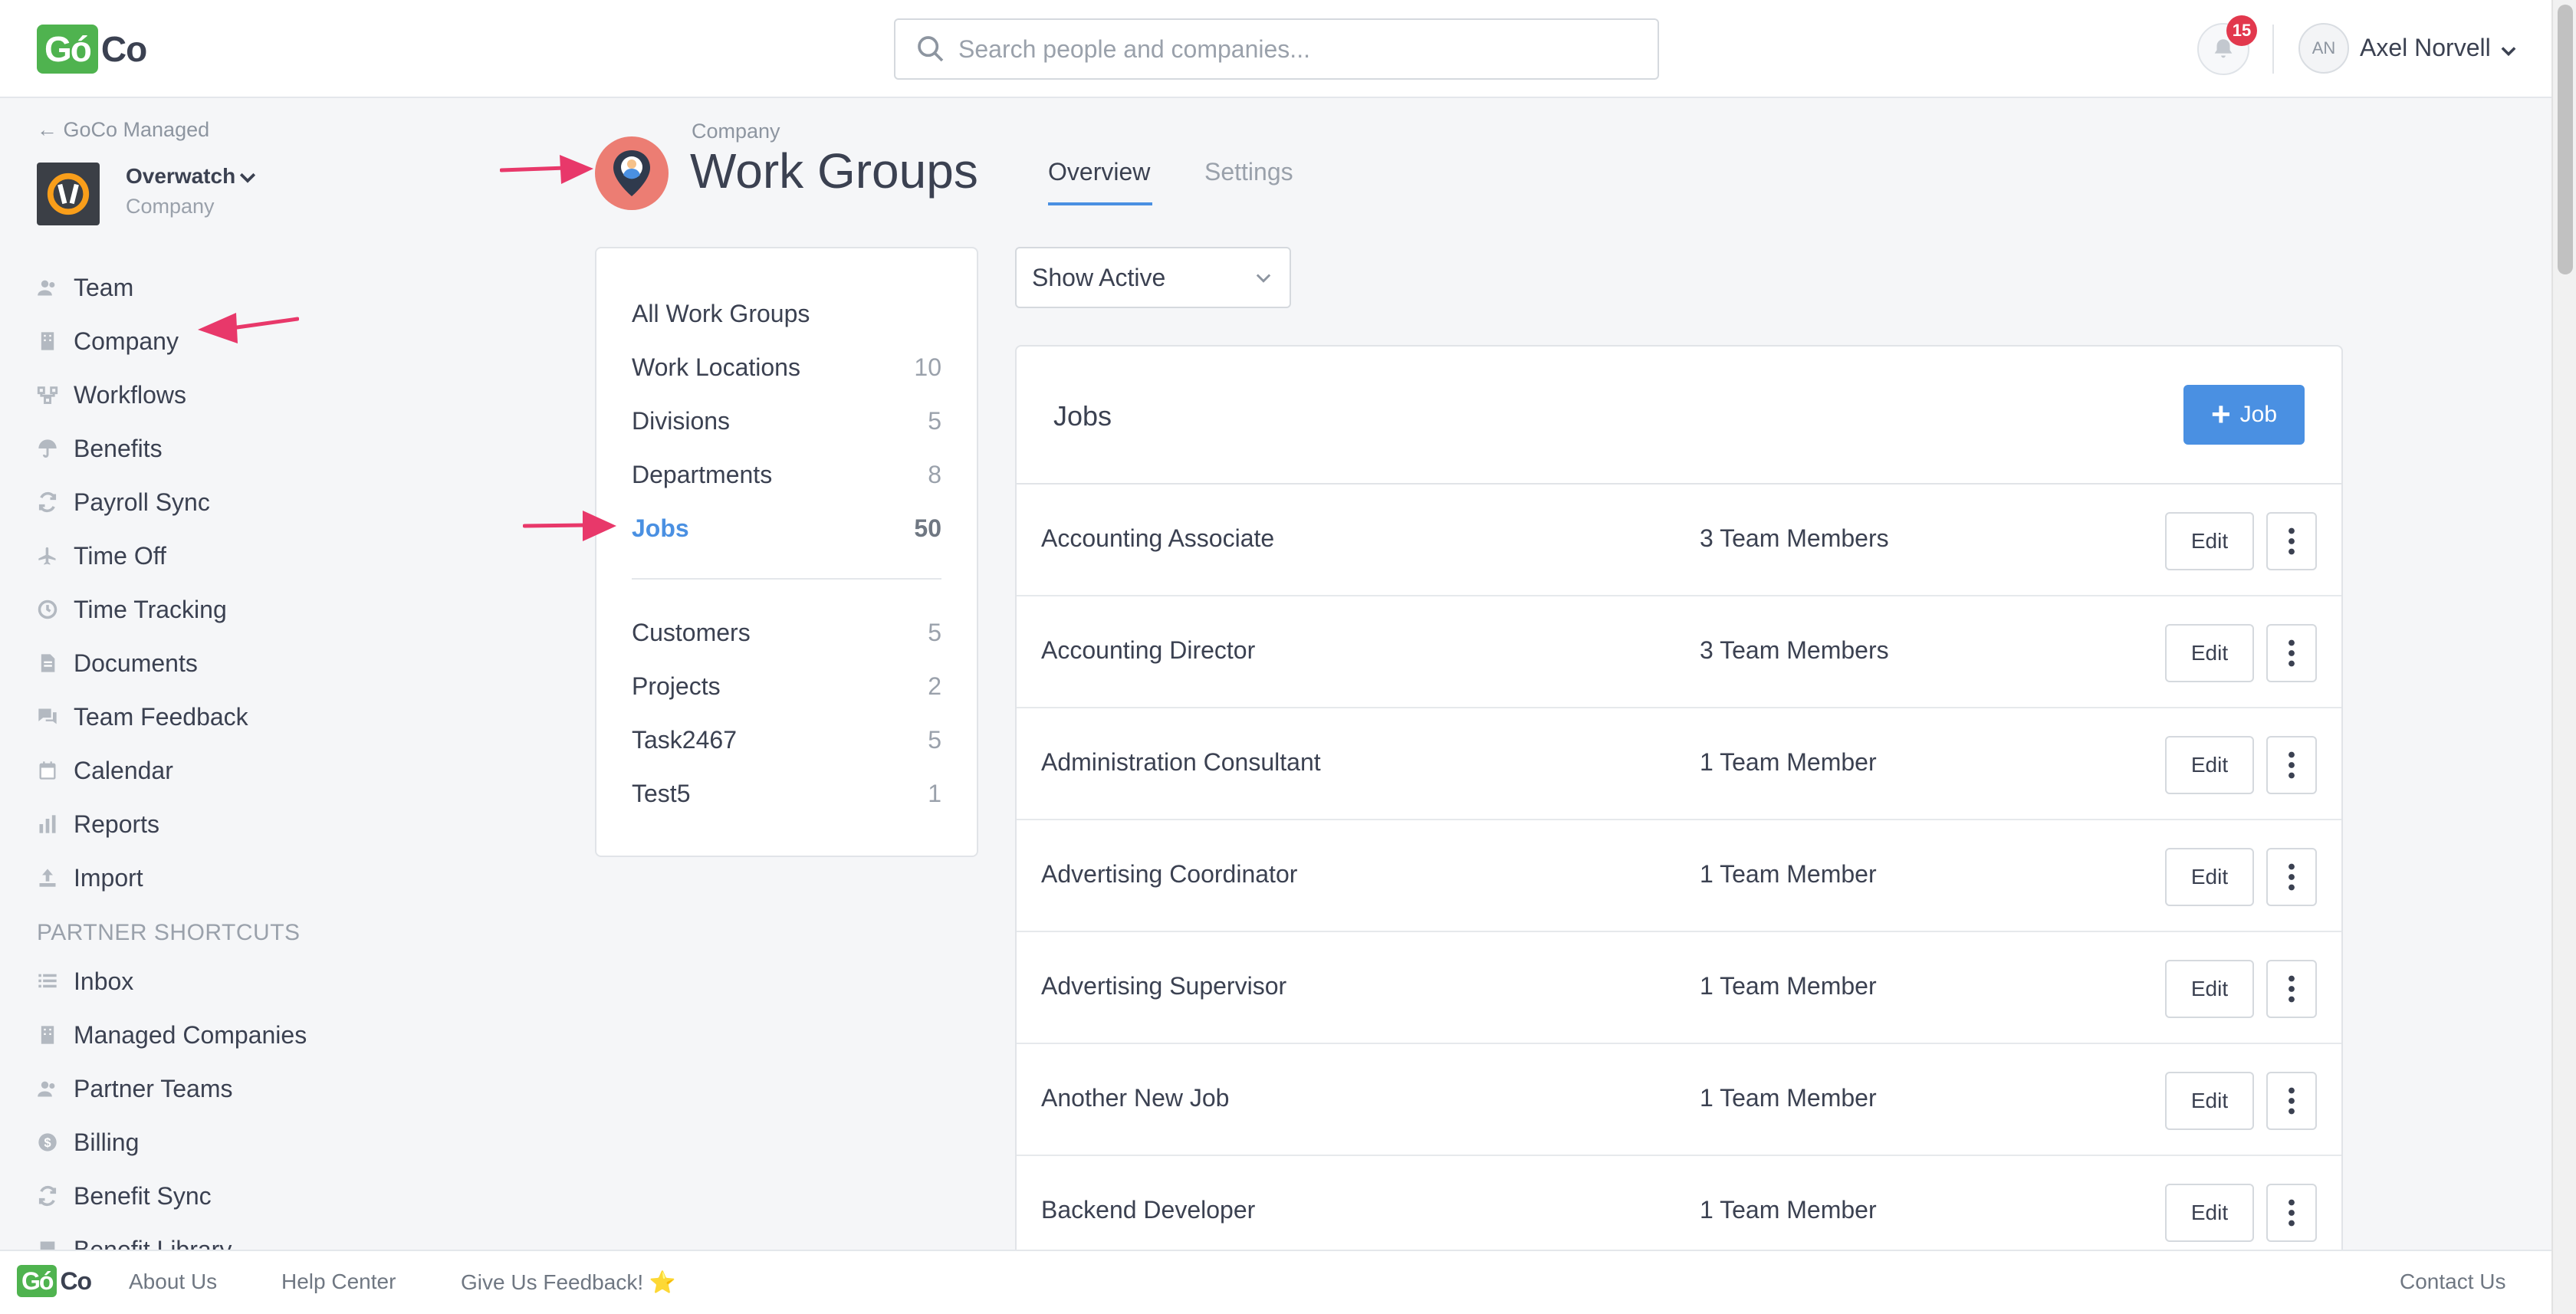 This screenshot has height=1314, width=2576. I want to click on page-scrollbar, so click(2563, 657).